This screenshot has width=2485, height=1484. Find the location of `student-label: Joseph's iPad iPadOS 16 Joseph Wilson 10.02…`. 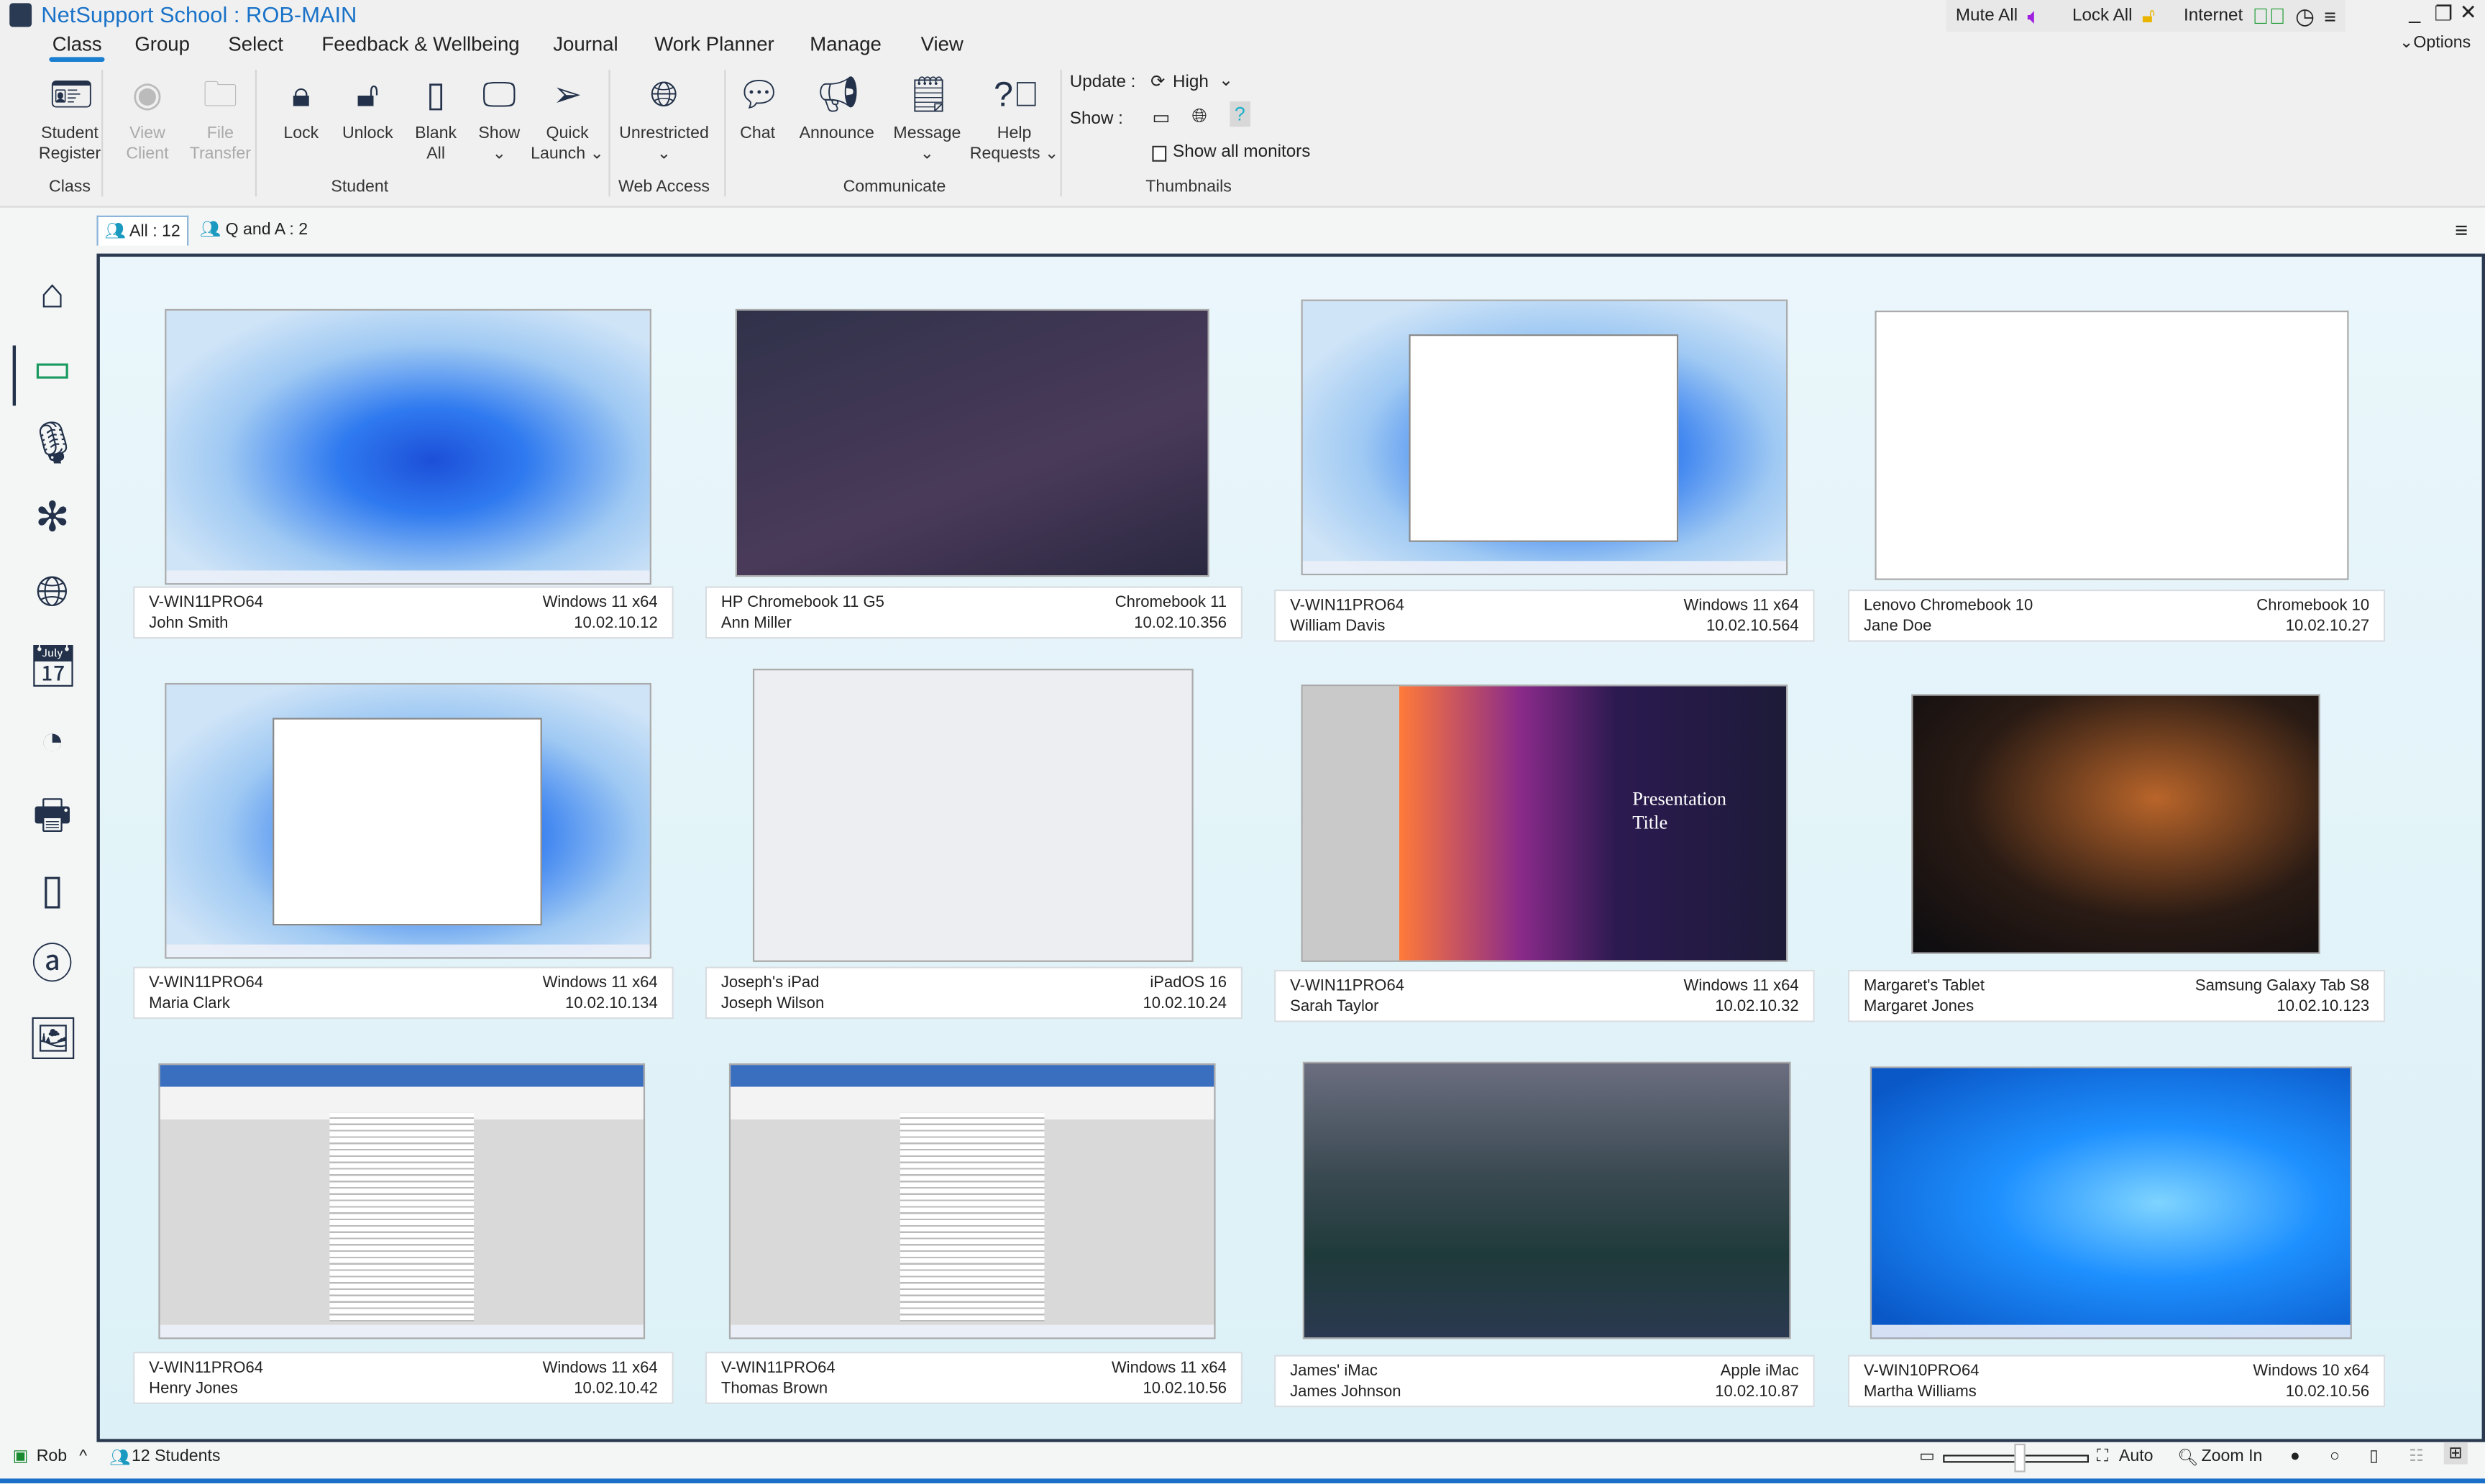

student-label: Joseph's iPad iPadOS 16 Joseph Wilson 10.02… is located at coordinates (974, 993).